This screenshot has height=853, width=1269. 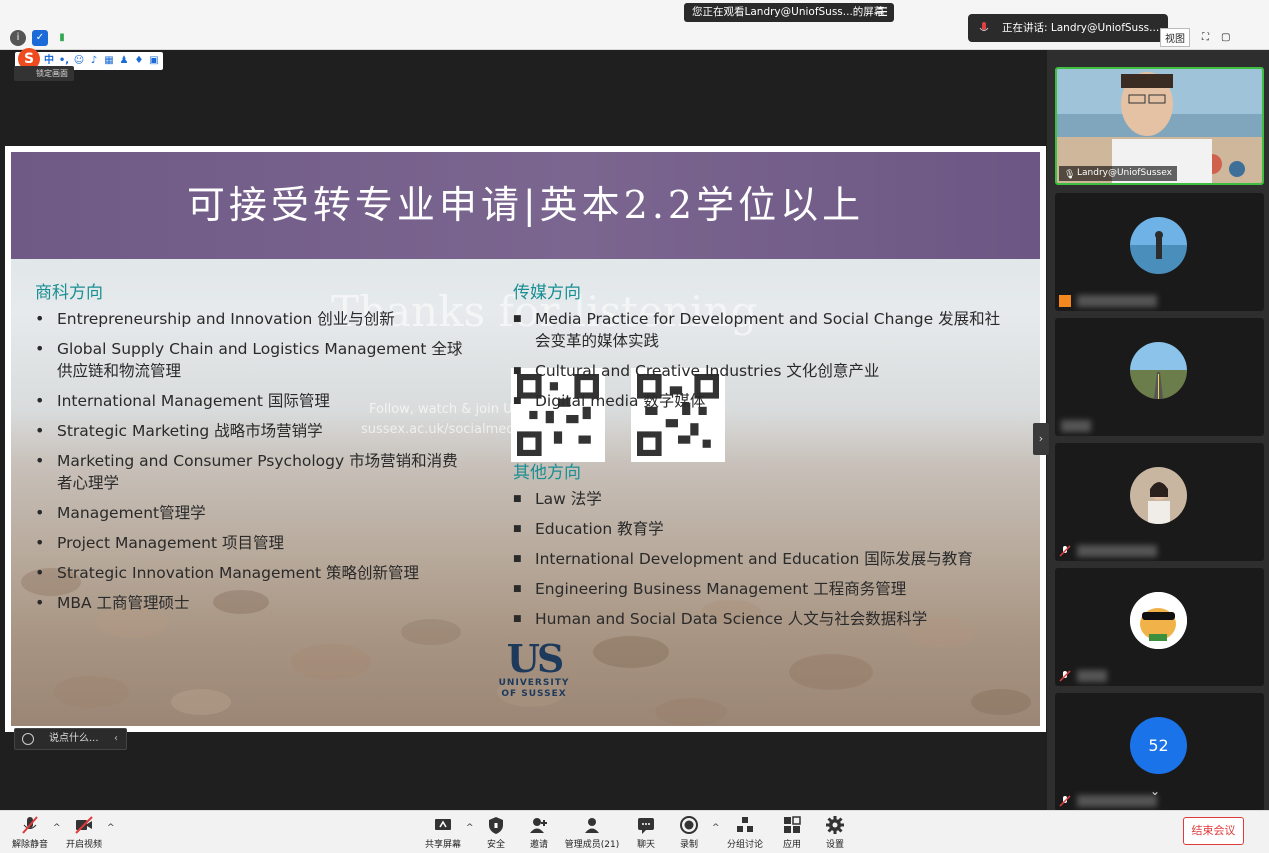 I want to click on viewing-banner: 您正在观看Landry@UniofSuss...的屏幕 ☰, so click(x=789, y=12).